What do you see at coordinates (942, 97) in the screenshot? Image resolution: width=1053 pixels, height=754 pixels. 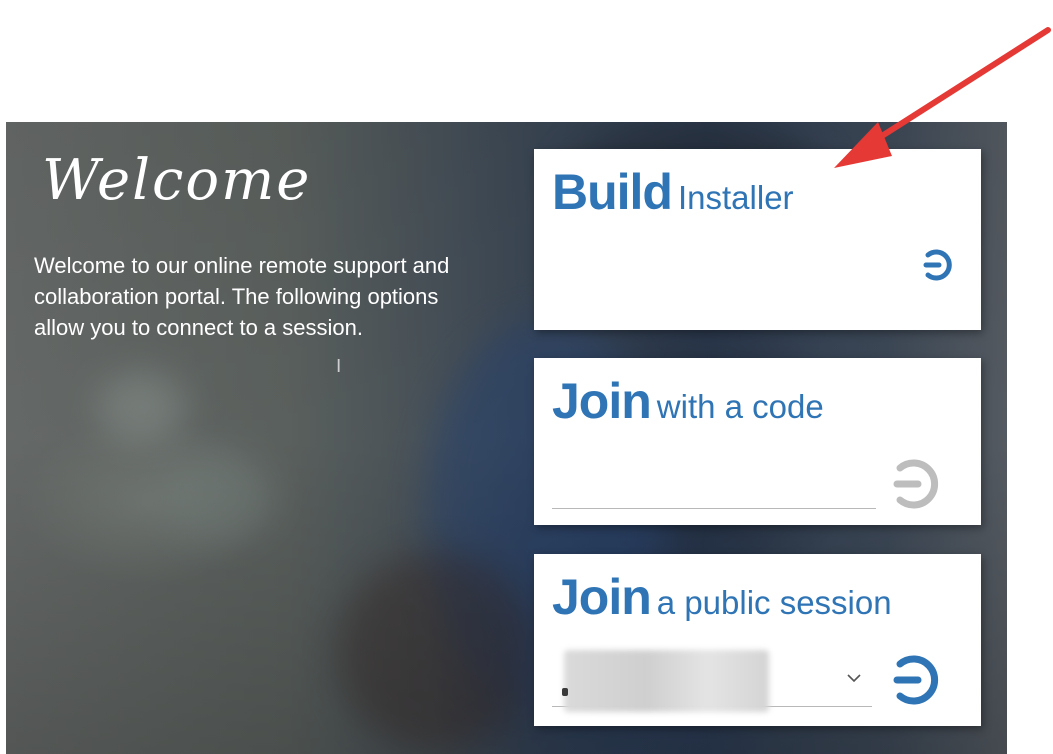 I see `red-arrow-icon` at bounding box center [942, 97].